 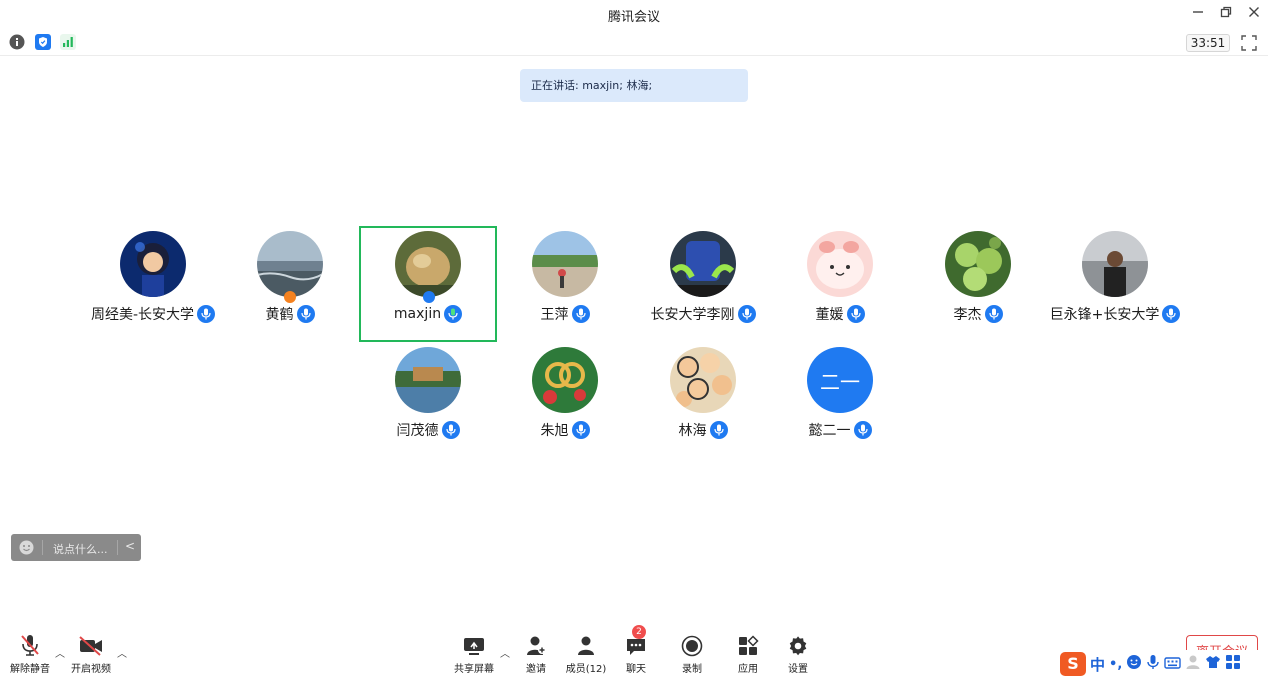 I want to click on gear-icon, so click(x=798, y=645).